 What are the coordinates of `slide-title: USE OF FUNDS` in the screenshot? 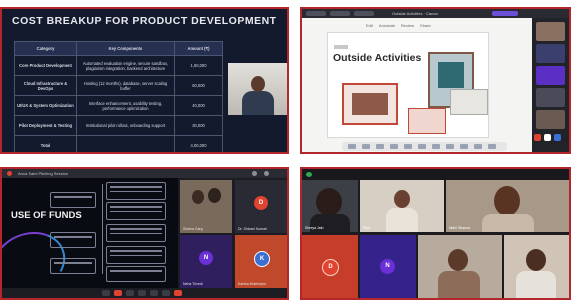 It's located at (46, 215).